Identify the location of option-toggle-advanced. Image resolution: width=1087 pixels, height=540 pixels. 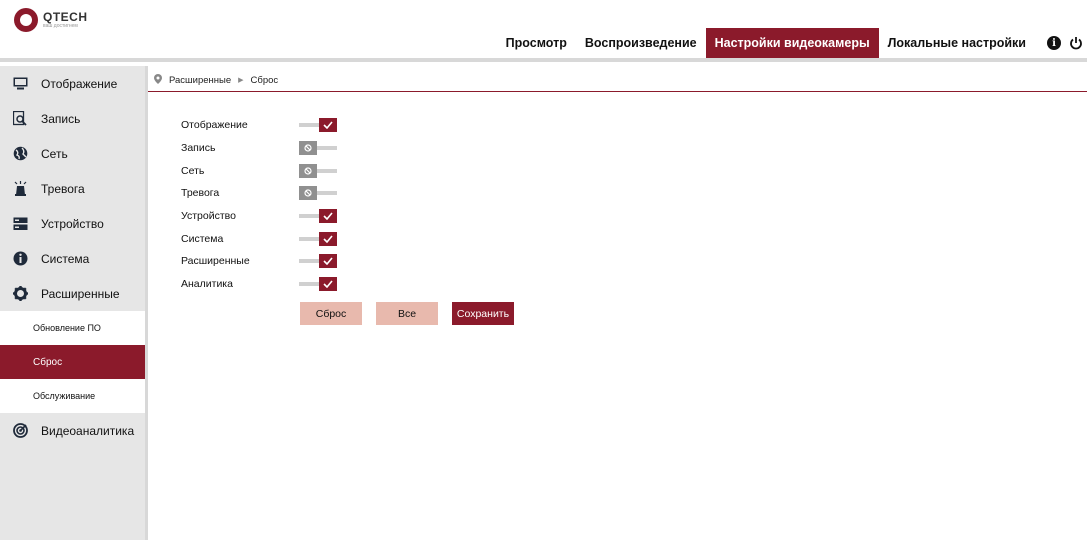
(318, 261).